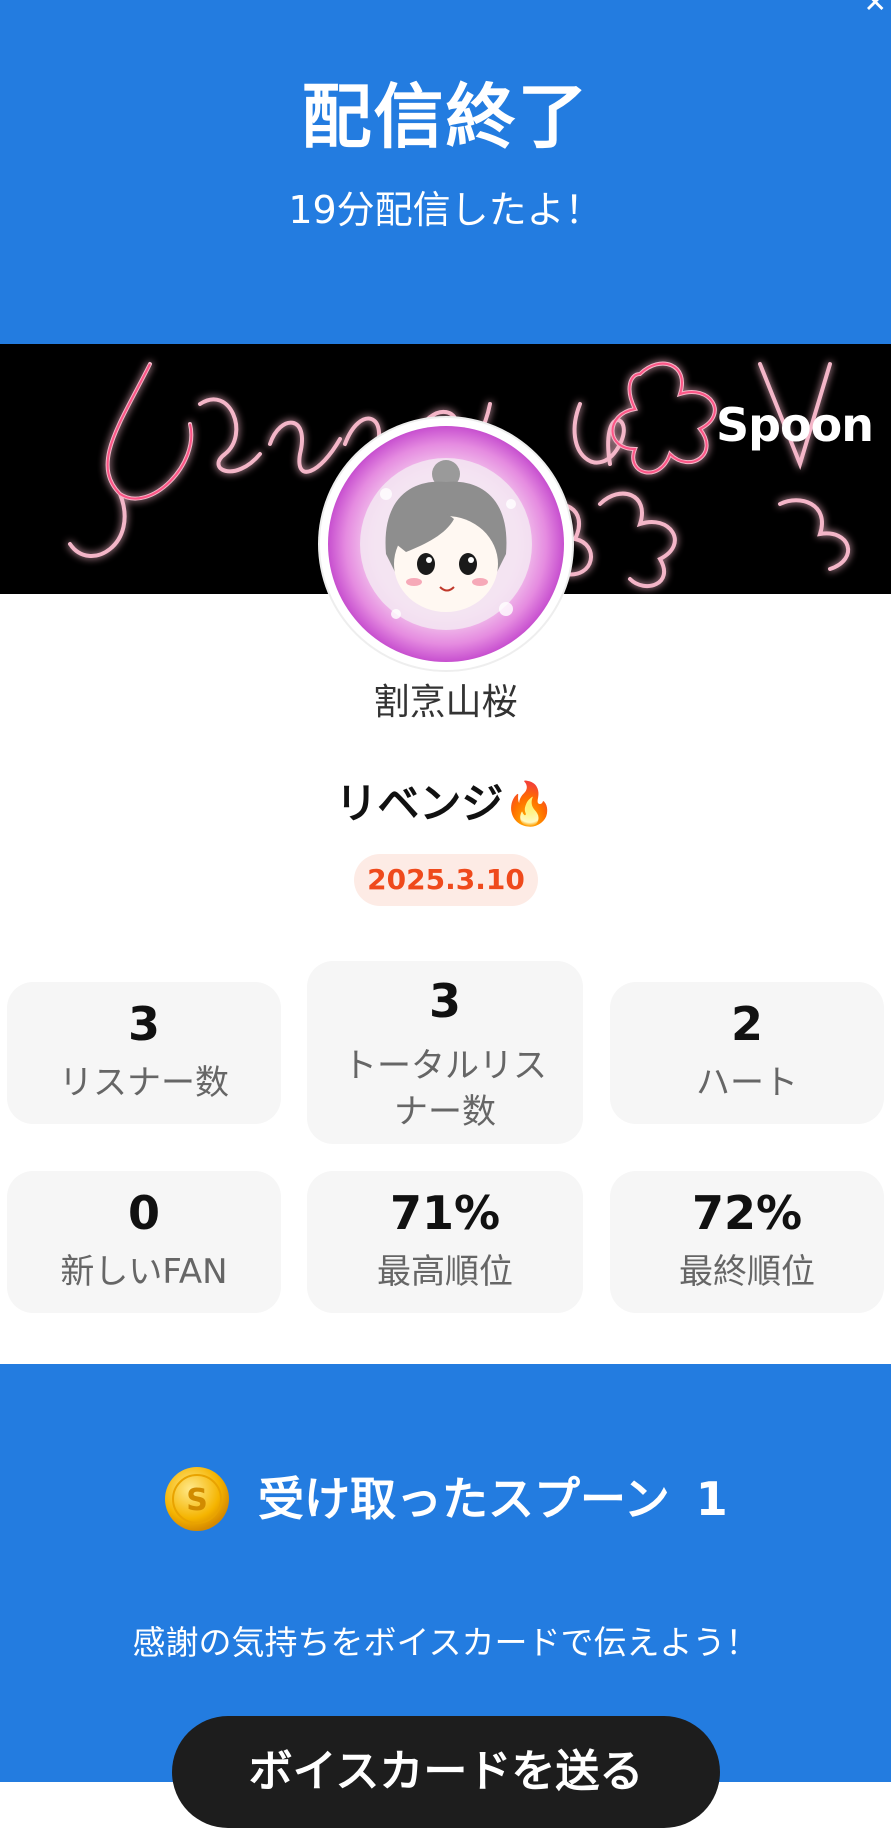  Describe the element at coordinates (445, 210) in the screenshot. I see `broadcast-duration: 19分配信したよ！` at that location.